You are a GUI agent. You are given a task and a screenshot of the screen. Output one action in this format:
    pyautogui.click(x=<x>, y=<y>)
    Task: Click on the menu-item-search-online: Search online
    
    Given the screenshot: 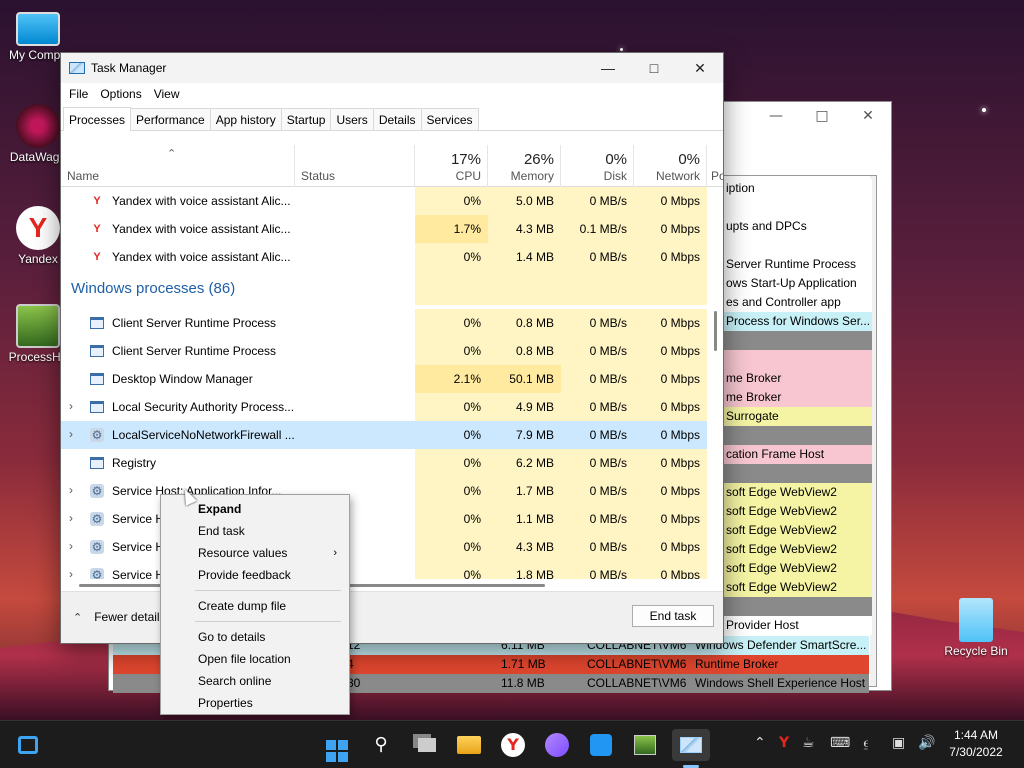 What is the action you would take?
    pyautogui.click(x=255, y=681)
    